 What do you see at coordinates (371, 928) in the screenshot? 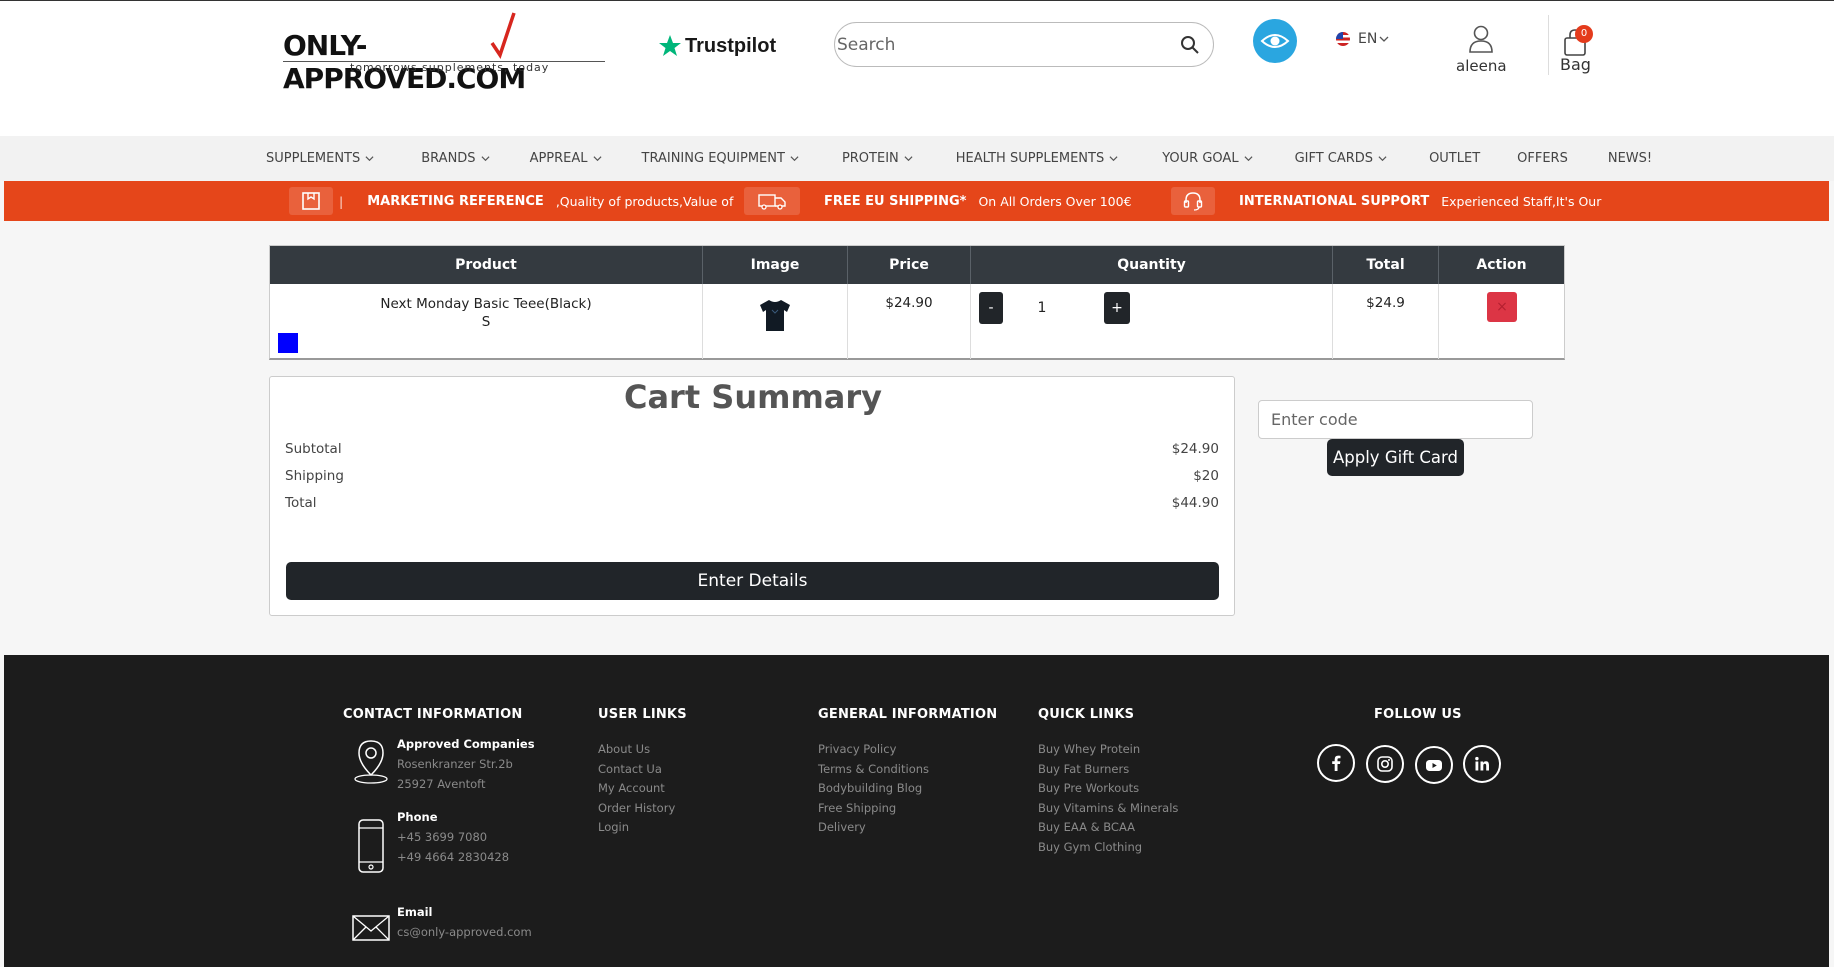
I see `envelope-icon` at bounding box center [371, 928].